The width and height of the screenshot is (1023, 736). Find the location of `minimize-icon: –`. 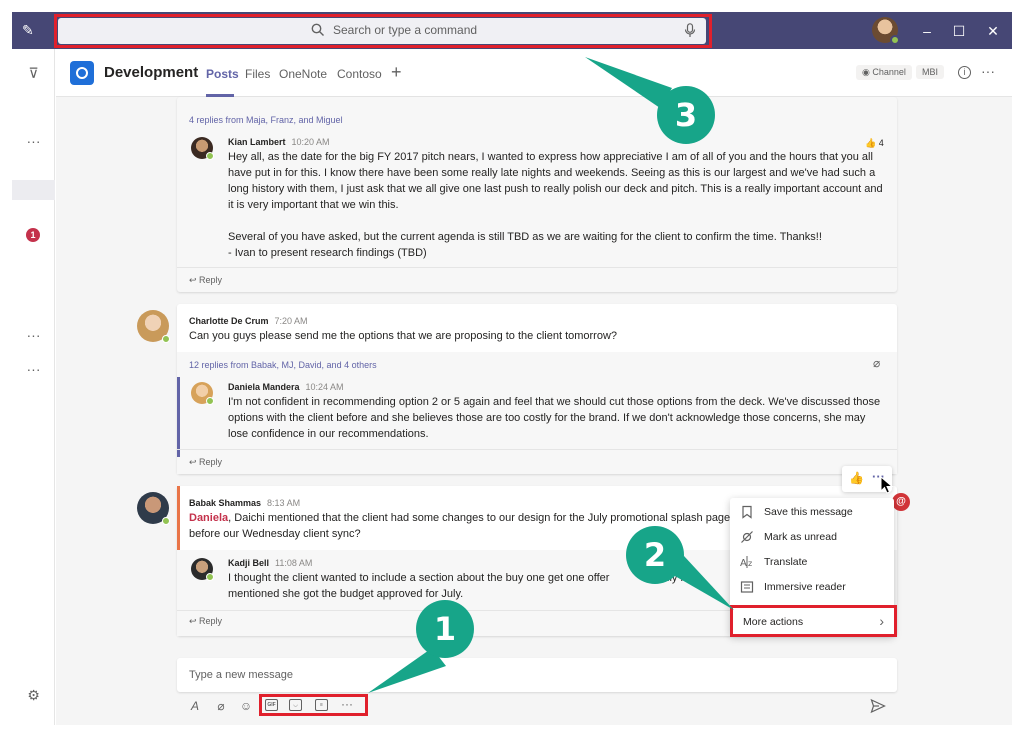

minimize-icon: – is located at coordinates (927, 31).